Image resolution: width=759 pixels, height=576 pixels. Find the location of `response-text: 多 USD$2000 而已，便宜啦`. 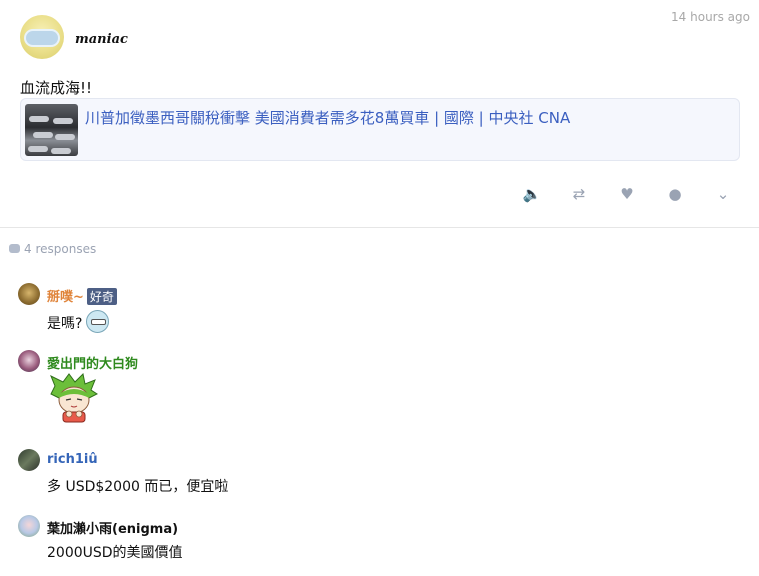

response-text: 多 USD$2000 而已，便宜啦 is located at coordinates (138, 487).